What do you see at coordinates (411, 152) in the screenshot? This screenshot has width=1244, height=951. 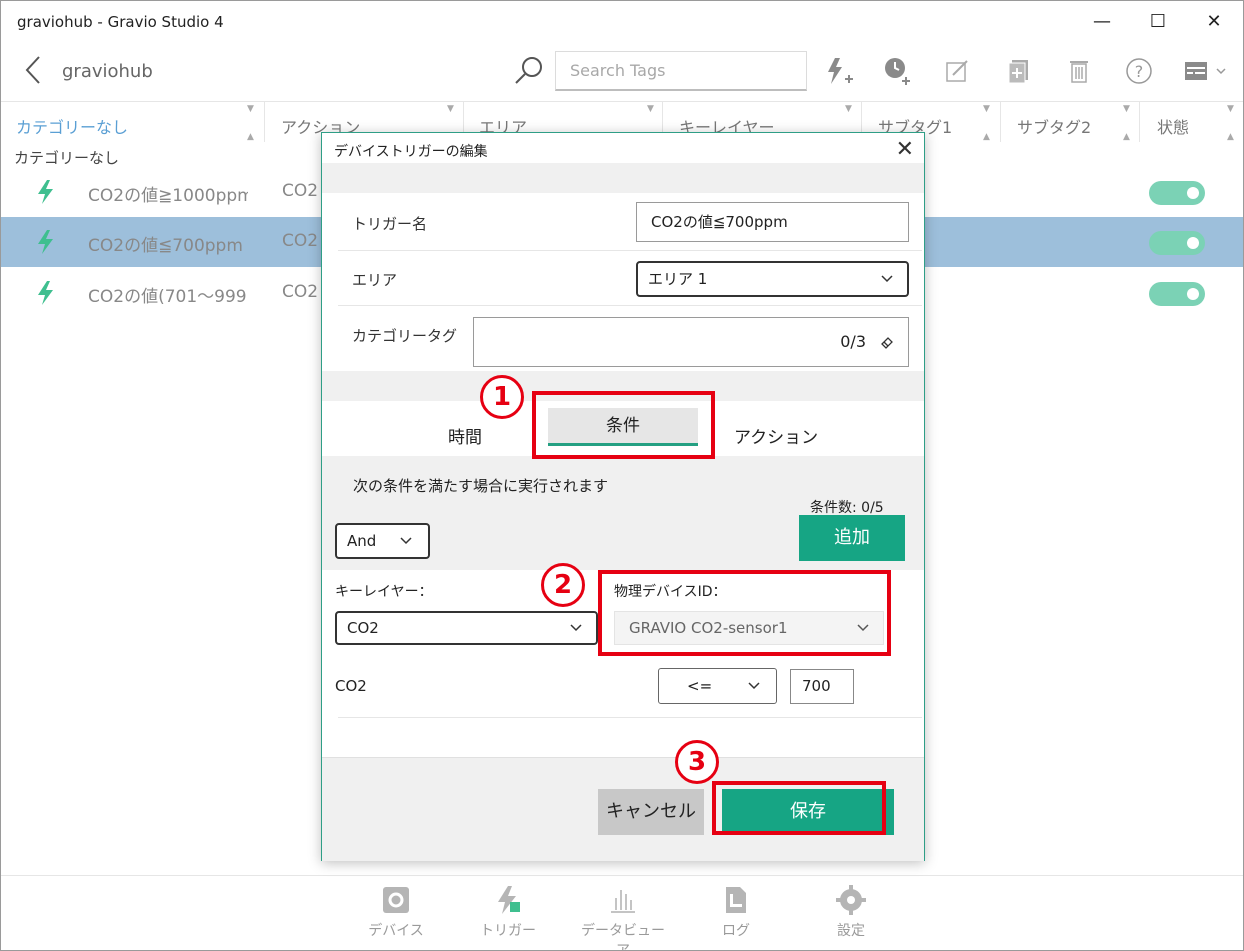 I see `dialog-title: デバイストリガーの編集` at bounding box center [411, 152].